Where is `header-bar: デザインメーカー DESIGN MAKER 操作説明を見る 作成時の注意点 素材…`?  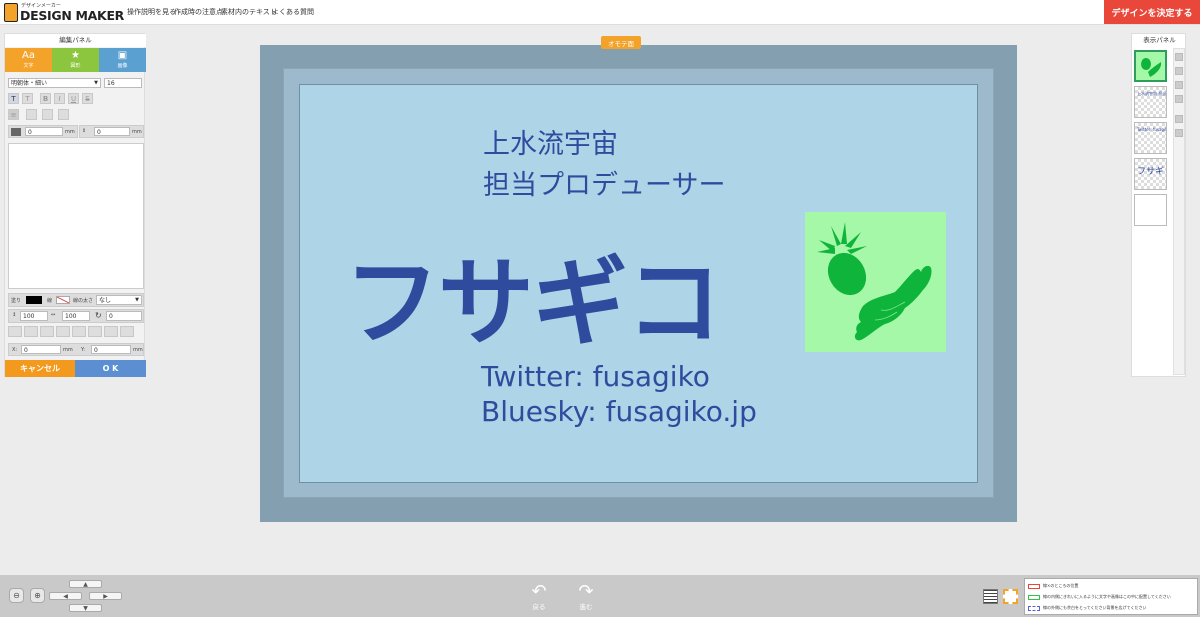
header-bar: デザインメーカー DESIGN MAKER 操作説明を見る 作成時の注意点 素材… is located at coordinates (600, 12).